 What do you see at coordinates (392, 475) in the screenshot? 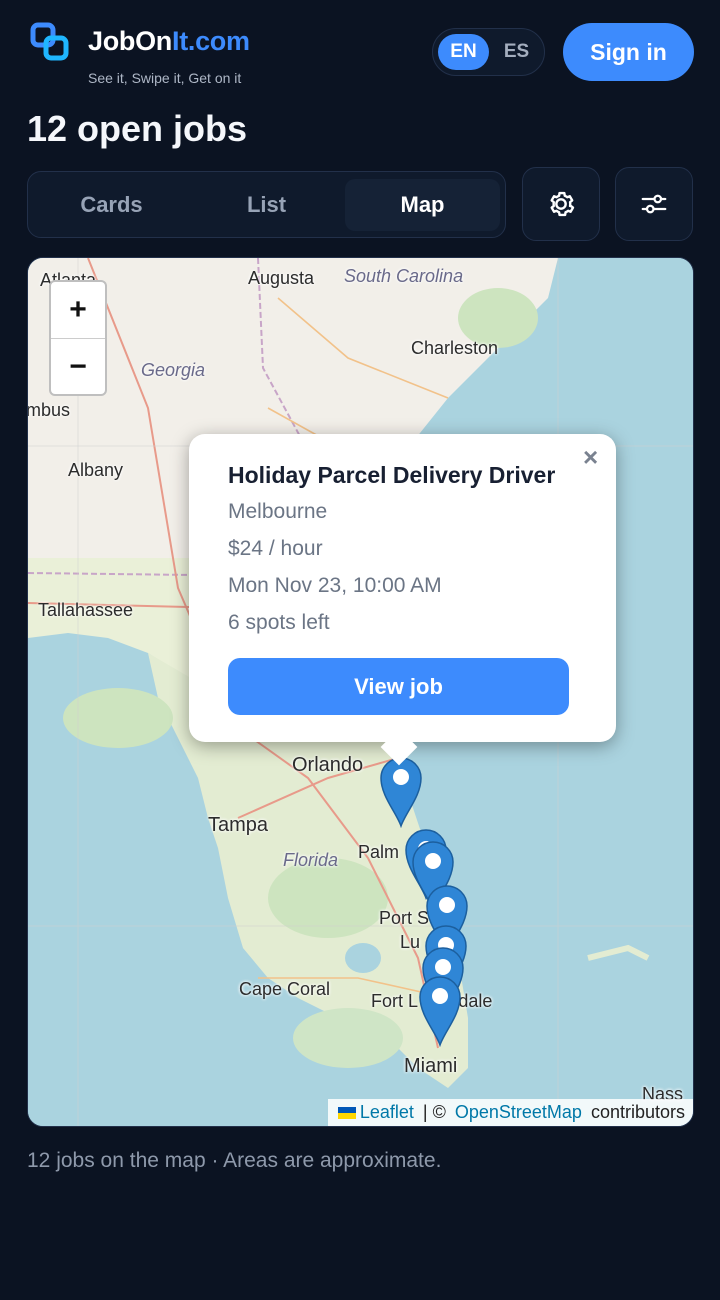
I see `popup-job-title: Holiday Parcel Delivery Driver` at bounding box center [392, 475].